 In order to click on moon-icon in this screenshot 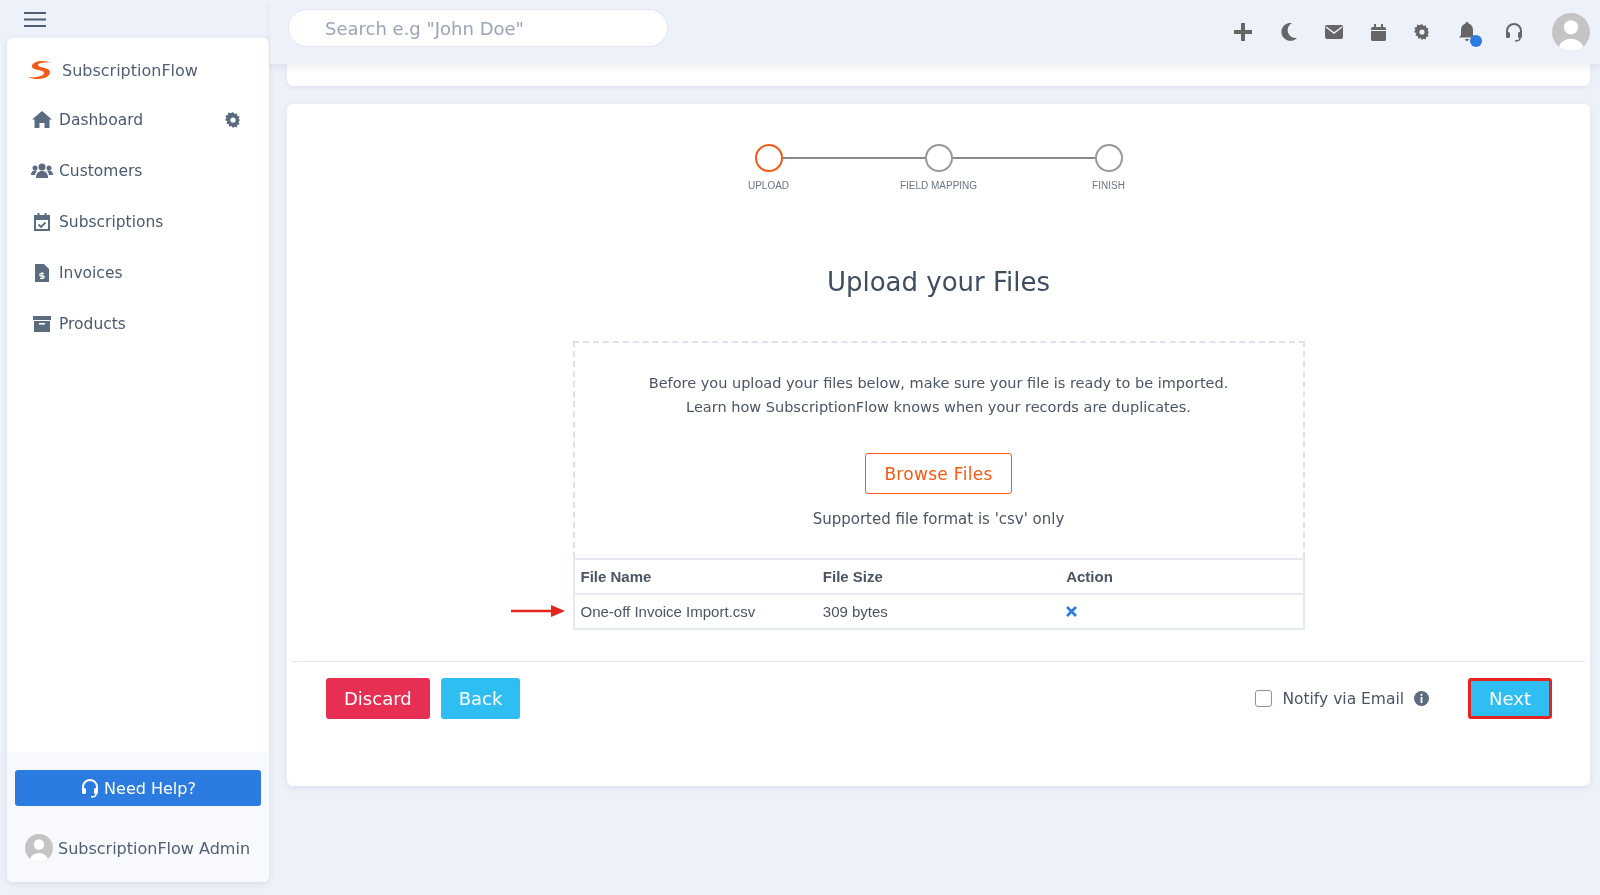, I will do `click(1289, 32)`.